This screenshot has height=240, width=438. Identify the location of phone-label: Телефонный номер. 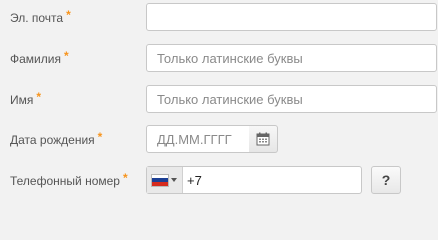
(65, 181).